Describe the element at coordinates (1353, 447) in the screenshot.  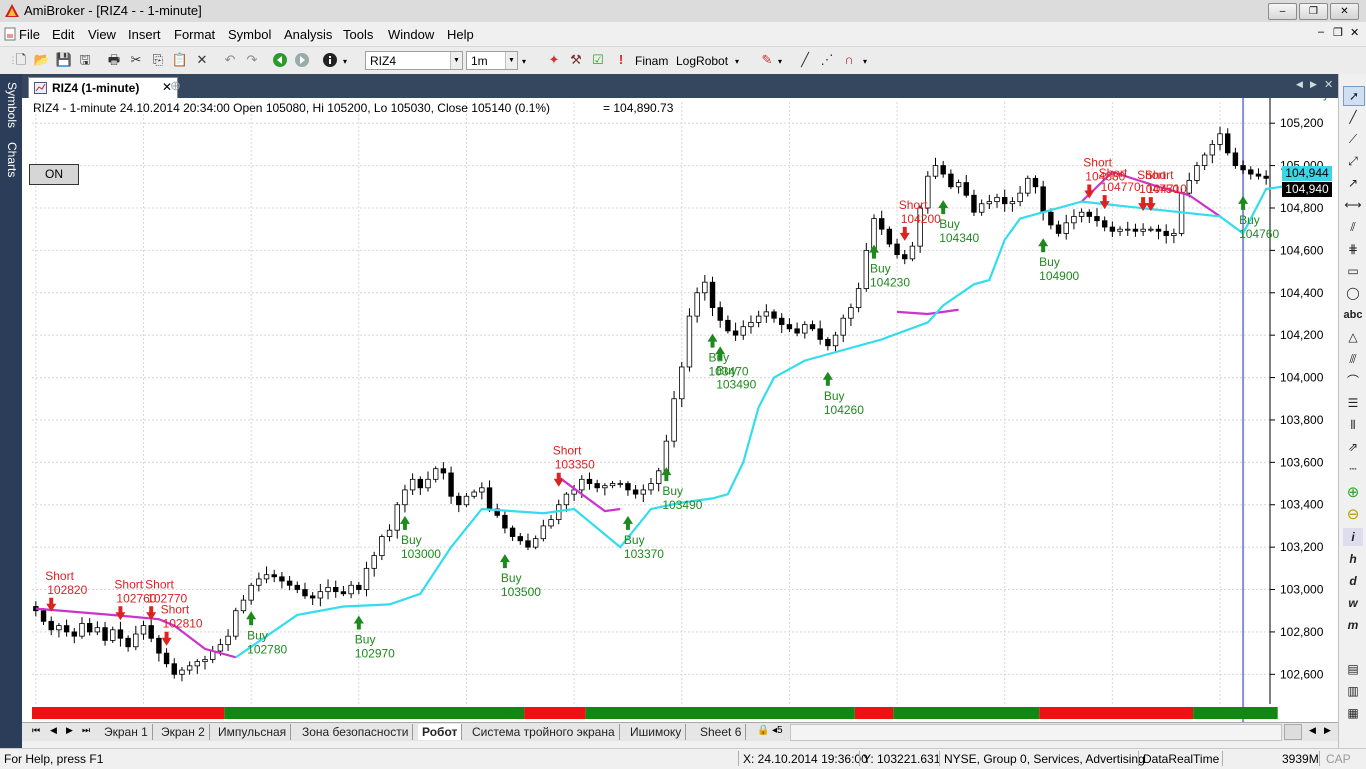
I see `arrow-tool-icon: ⇗` at that location.